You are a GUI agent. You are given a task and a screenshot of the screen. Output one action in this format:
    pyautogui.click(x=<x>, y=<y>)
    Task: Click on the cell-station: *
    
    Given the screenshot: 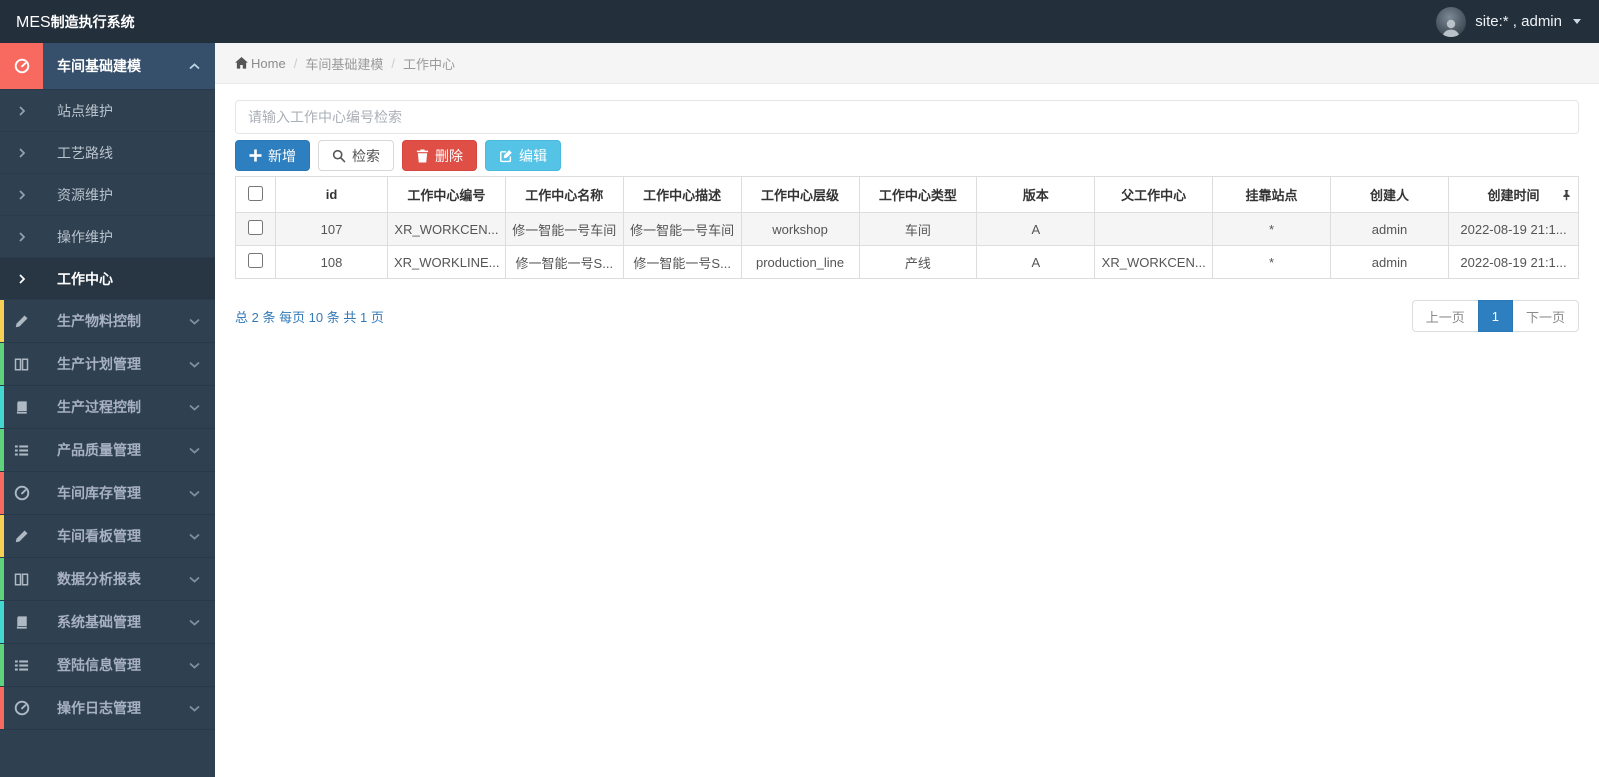 What is the action you would take?
    pyautogui.click(x=1271, y=229)
    